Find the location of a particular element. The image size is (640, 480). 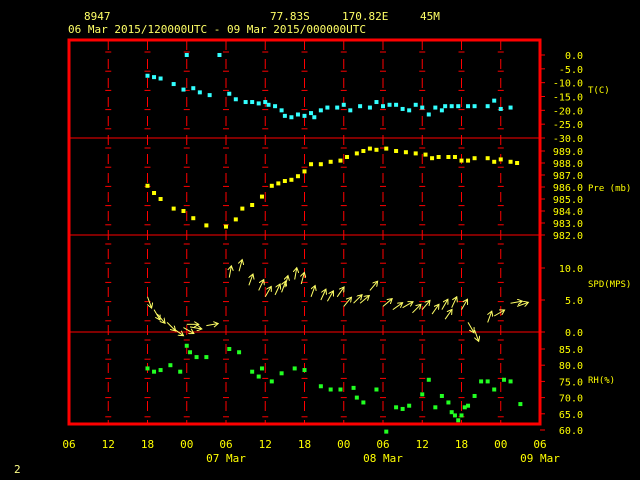

panel-label-wind: SPD(MPS) is located at coordinates (609, 285).